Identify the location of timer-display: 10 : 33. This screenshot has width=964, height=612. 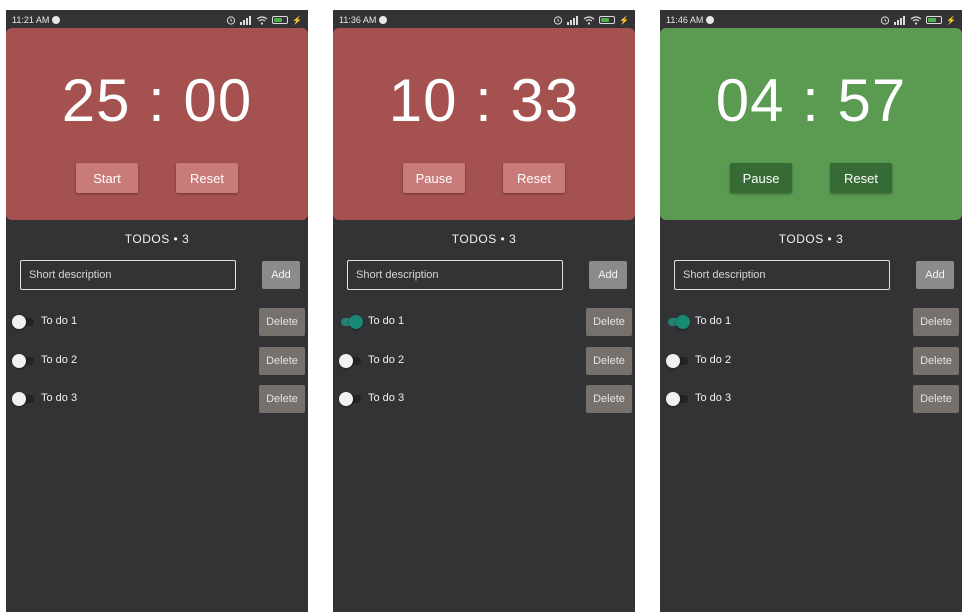
(484, 100).